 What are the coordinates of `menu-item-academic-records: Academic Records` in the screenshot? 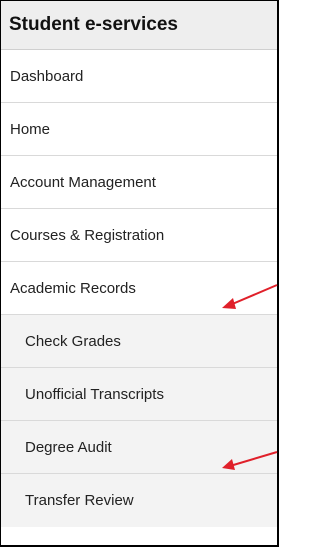 It's located at (139, 288).